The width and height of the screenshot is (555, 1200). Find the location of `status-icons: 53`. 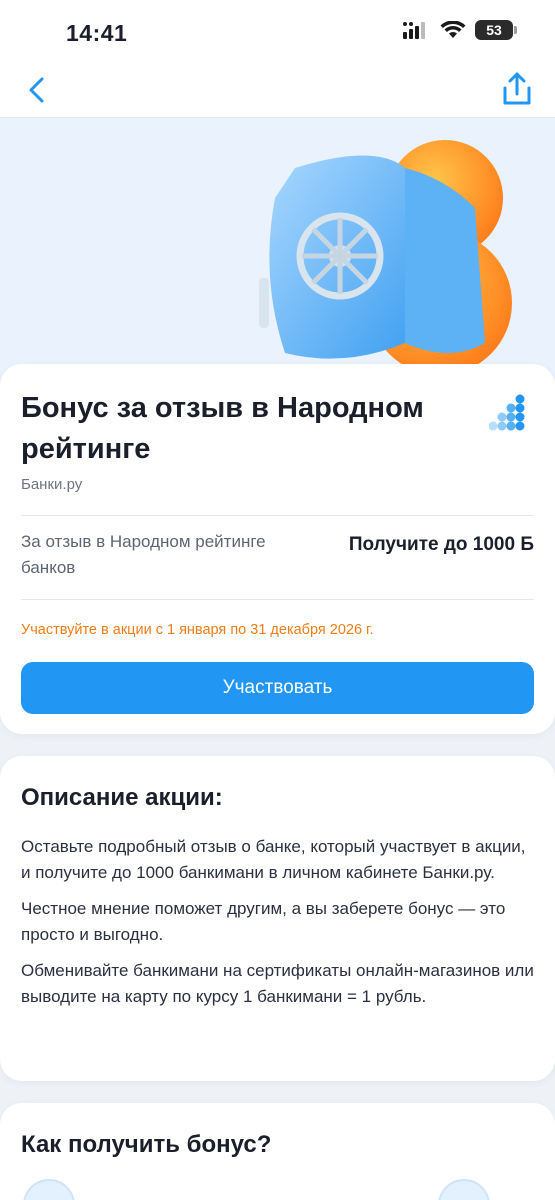

status-icons: 53 is located at coordinates (460, 30).